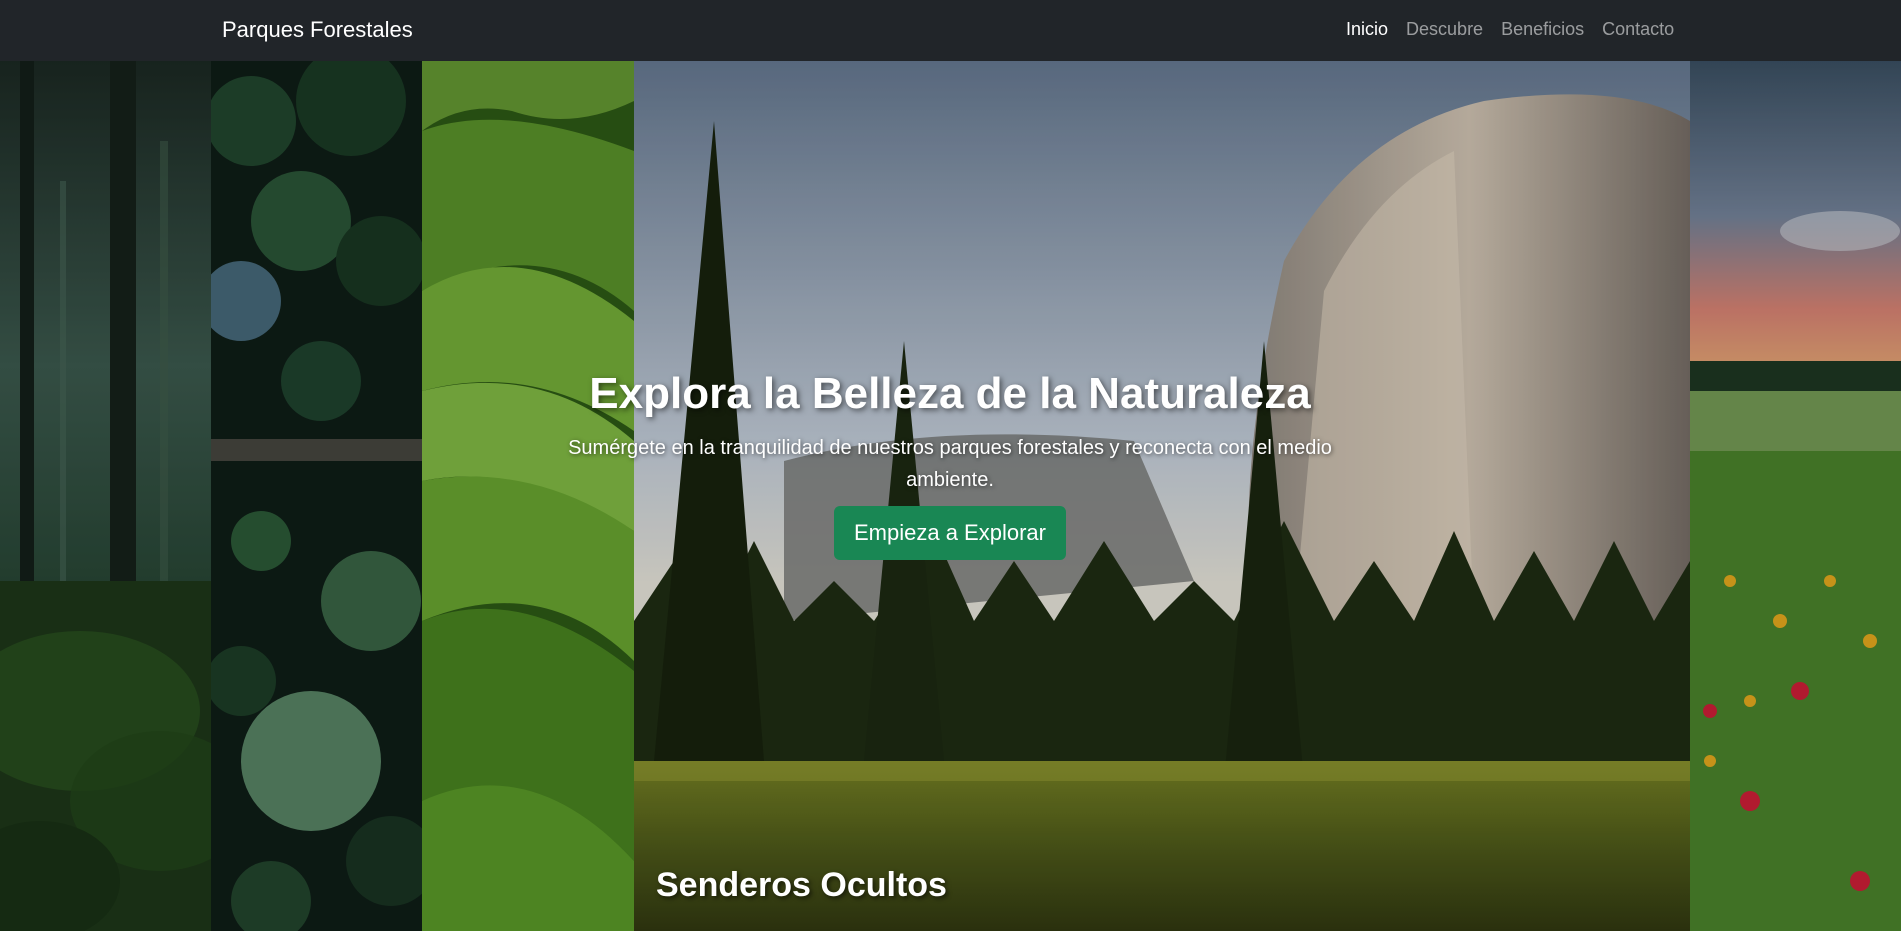 This screenshot has height=931, width=1901. I want to click on gallery-panel-wildflowers, so click(1795, 496).